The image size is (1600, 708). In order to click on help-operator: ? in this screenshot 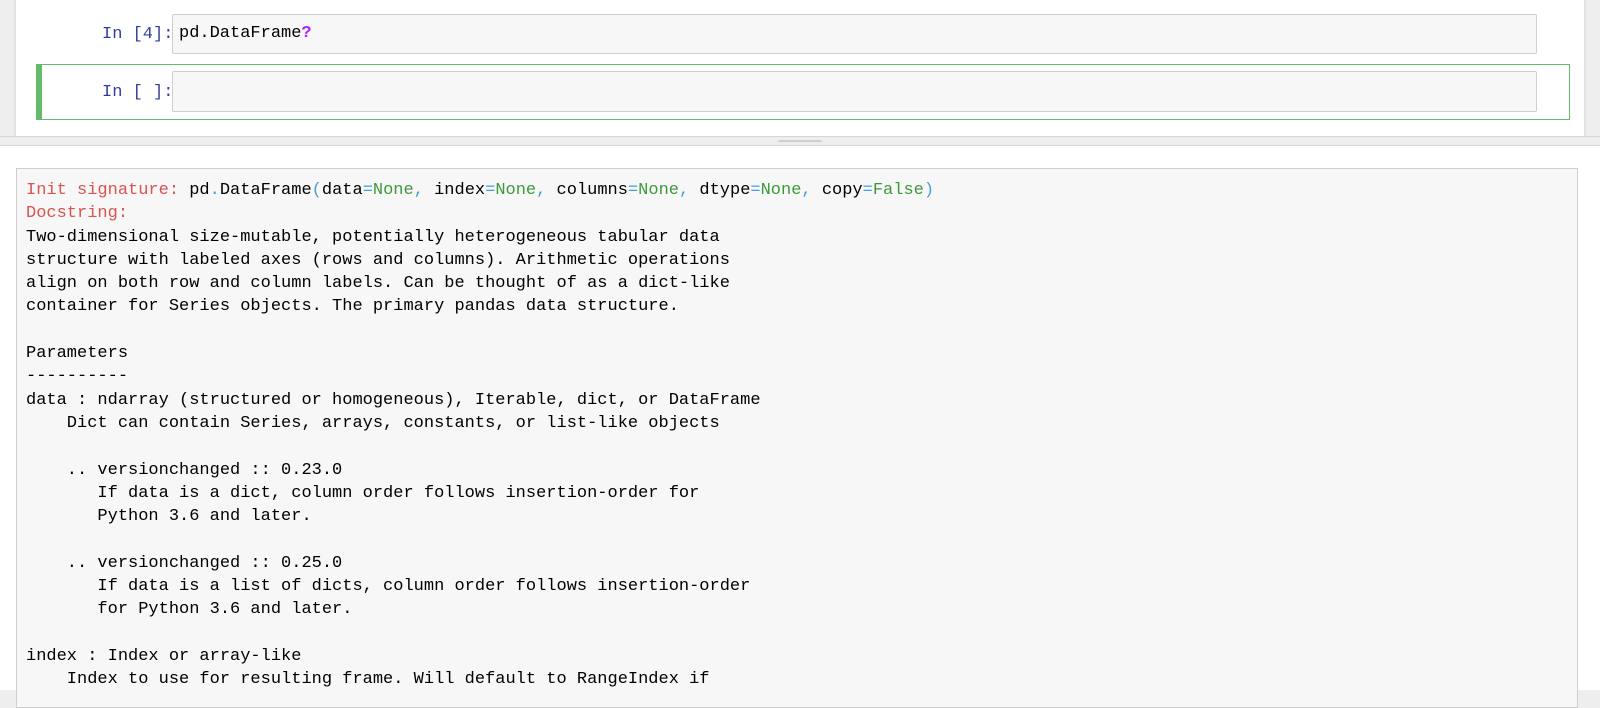, I will do `click(306, 33)`.